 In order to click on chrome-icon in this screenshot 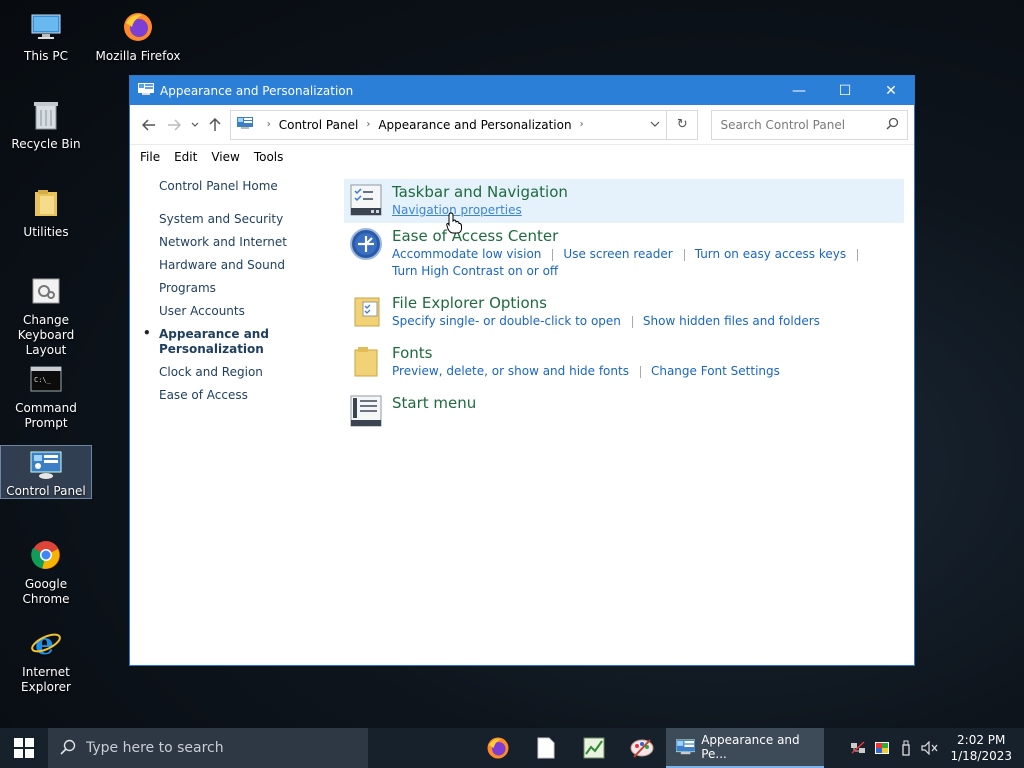, I will do `click(46, 555)`.